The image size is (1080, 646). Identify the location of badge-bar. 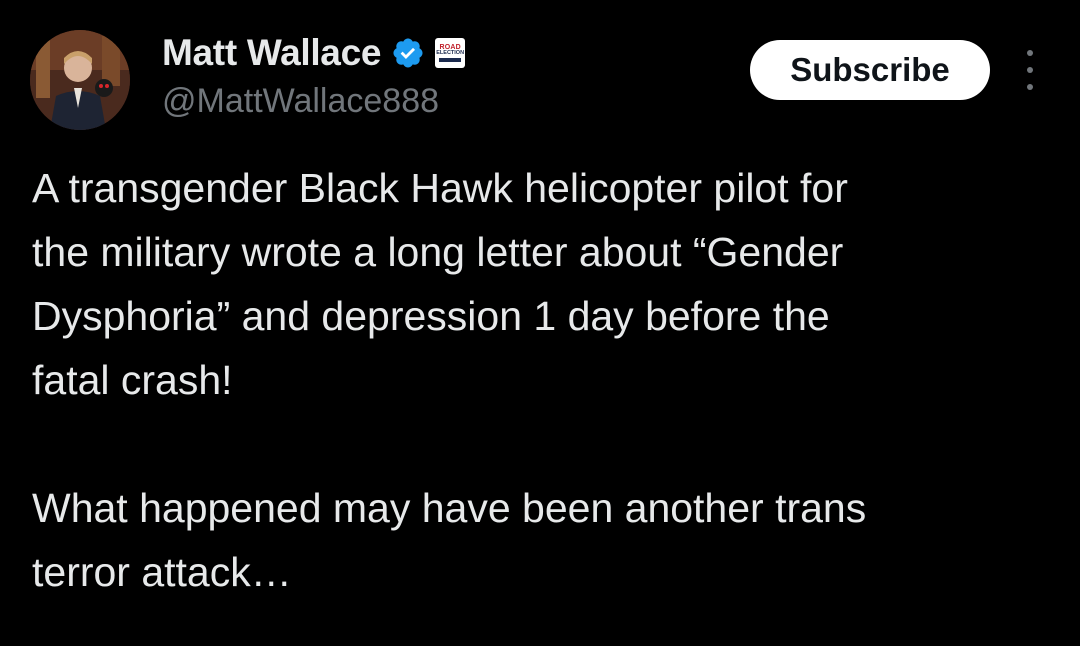
(450, 60).